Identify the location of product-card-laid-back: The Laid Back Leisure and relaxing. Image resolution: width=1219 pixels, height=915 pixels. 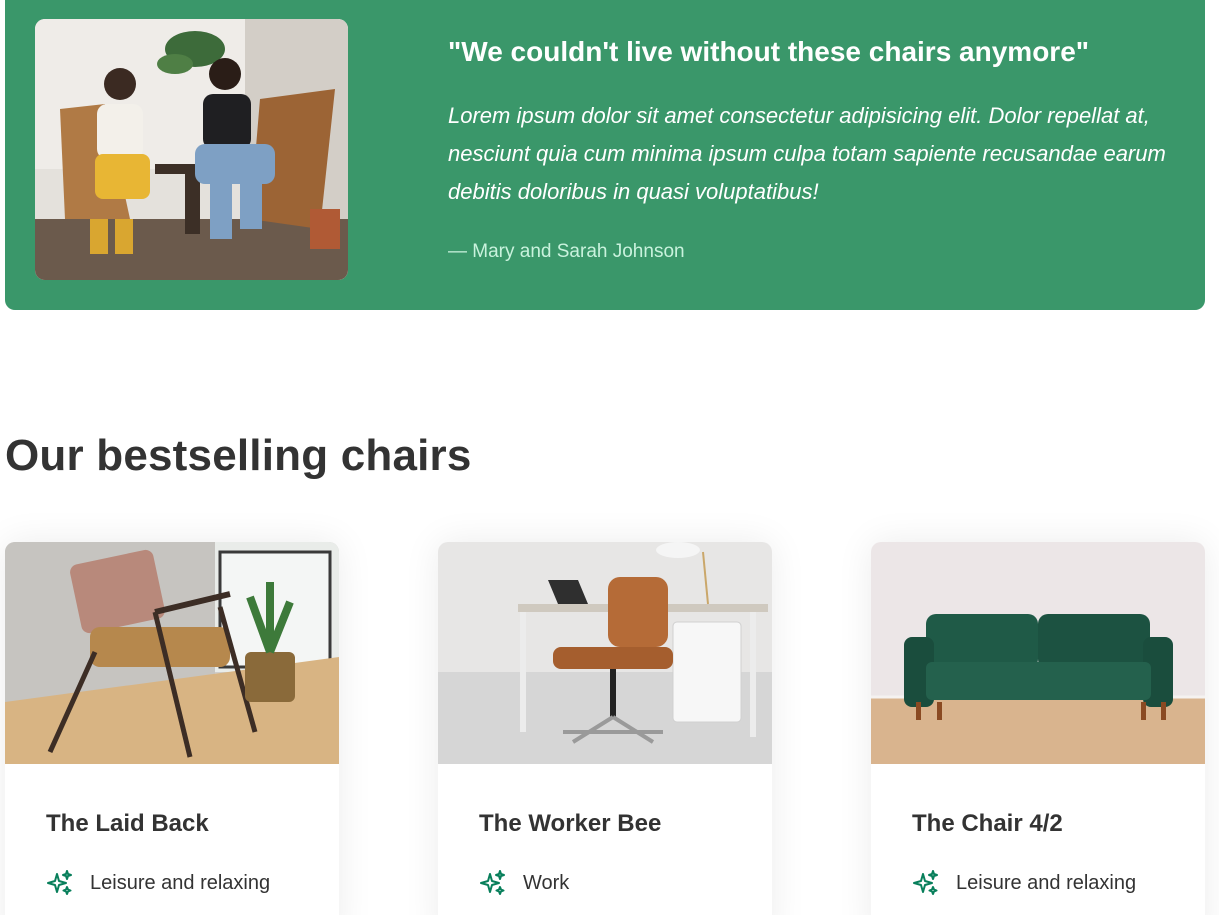
(172, 728).